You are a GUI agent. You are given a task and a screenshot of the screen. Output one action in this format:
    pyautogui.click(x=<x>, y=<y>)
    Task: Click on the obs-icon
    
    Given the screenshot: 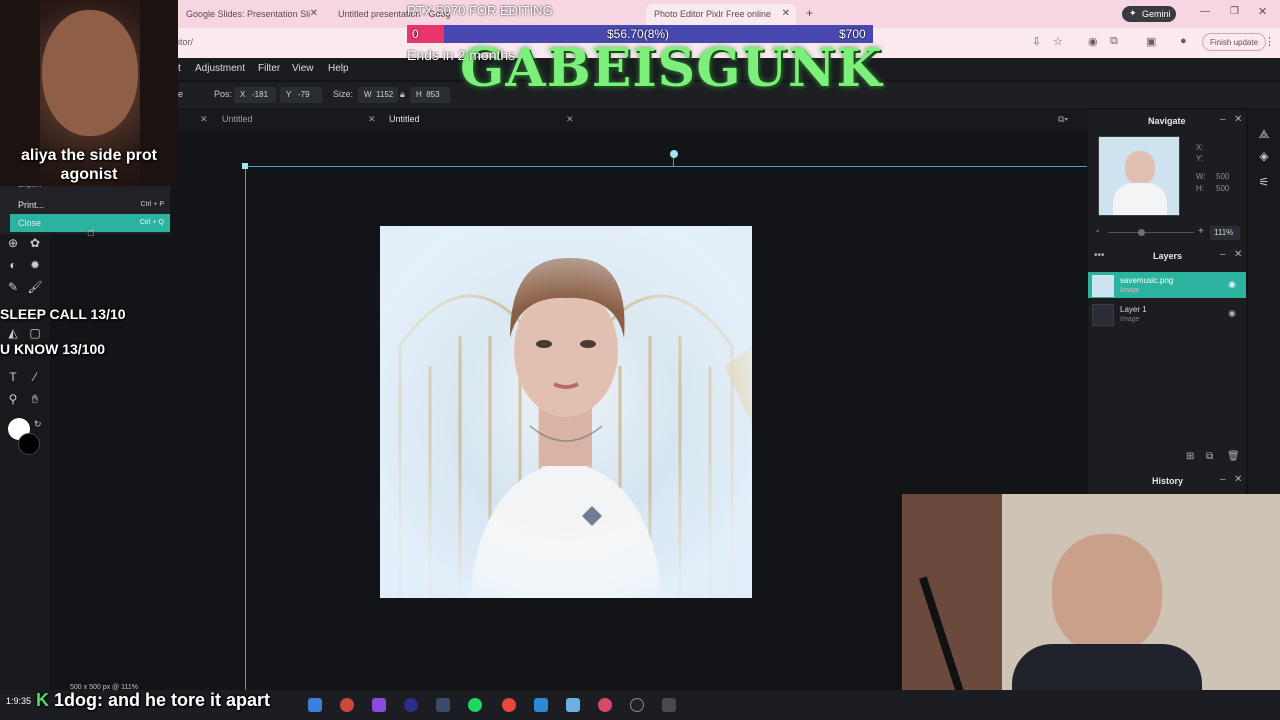 What is the action you would take?
    pyautogui.click(x=411, y=705)
    